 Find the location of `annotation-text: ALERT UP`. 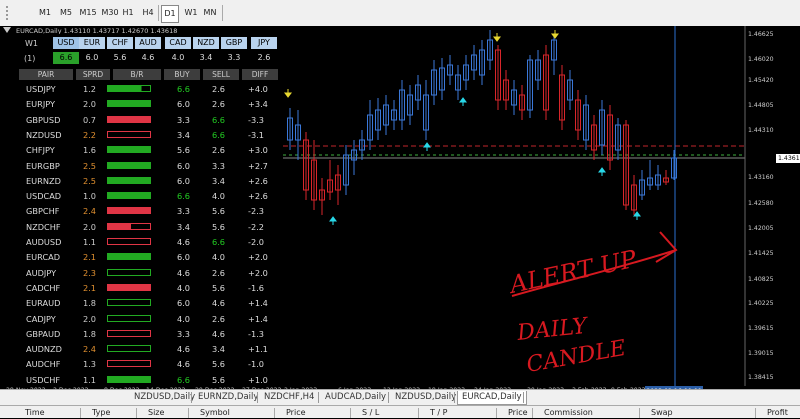

annotation-text: ALERT UP is located at coordinates (572, 272).